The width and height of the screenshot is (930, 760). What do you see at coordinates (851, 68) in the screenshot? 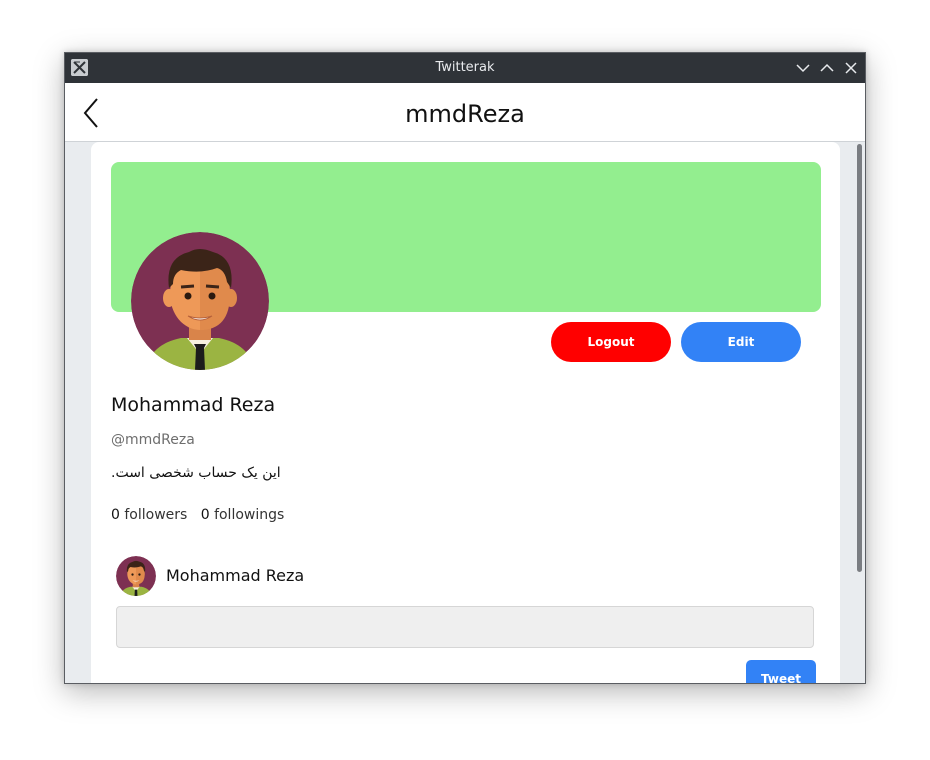
I see `close-icon` at bounding box center [851, 68].